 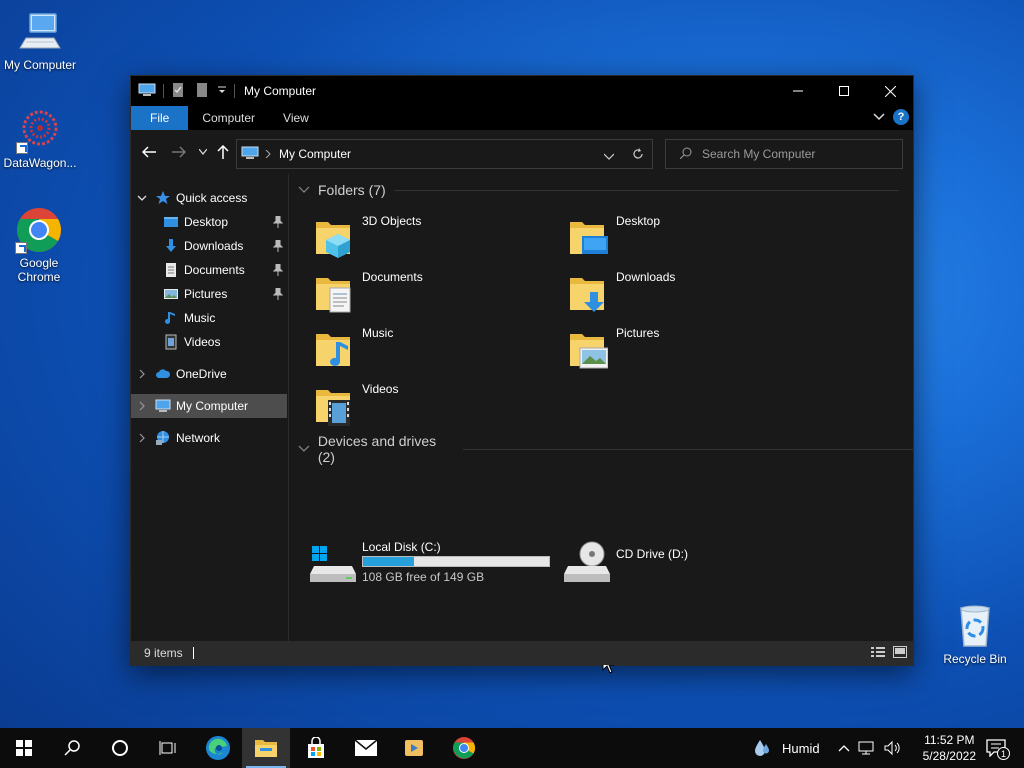 What do you see at coordinates (900, 653) in the screenshot?
I see `large-icons-view-icon` at bounding box center [900, 653].